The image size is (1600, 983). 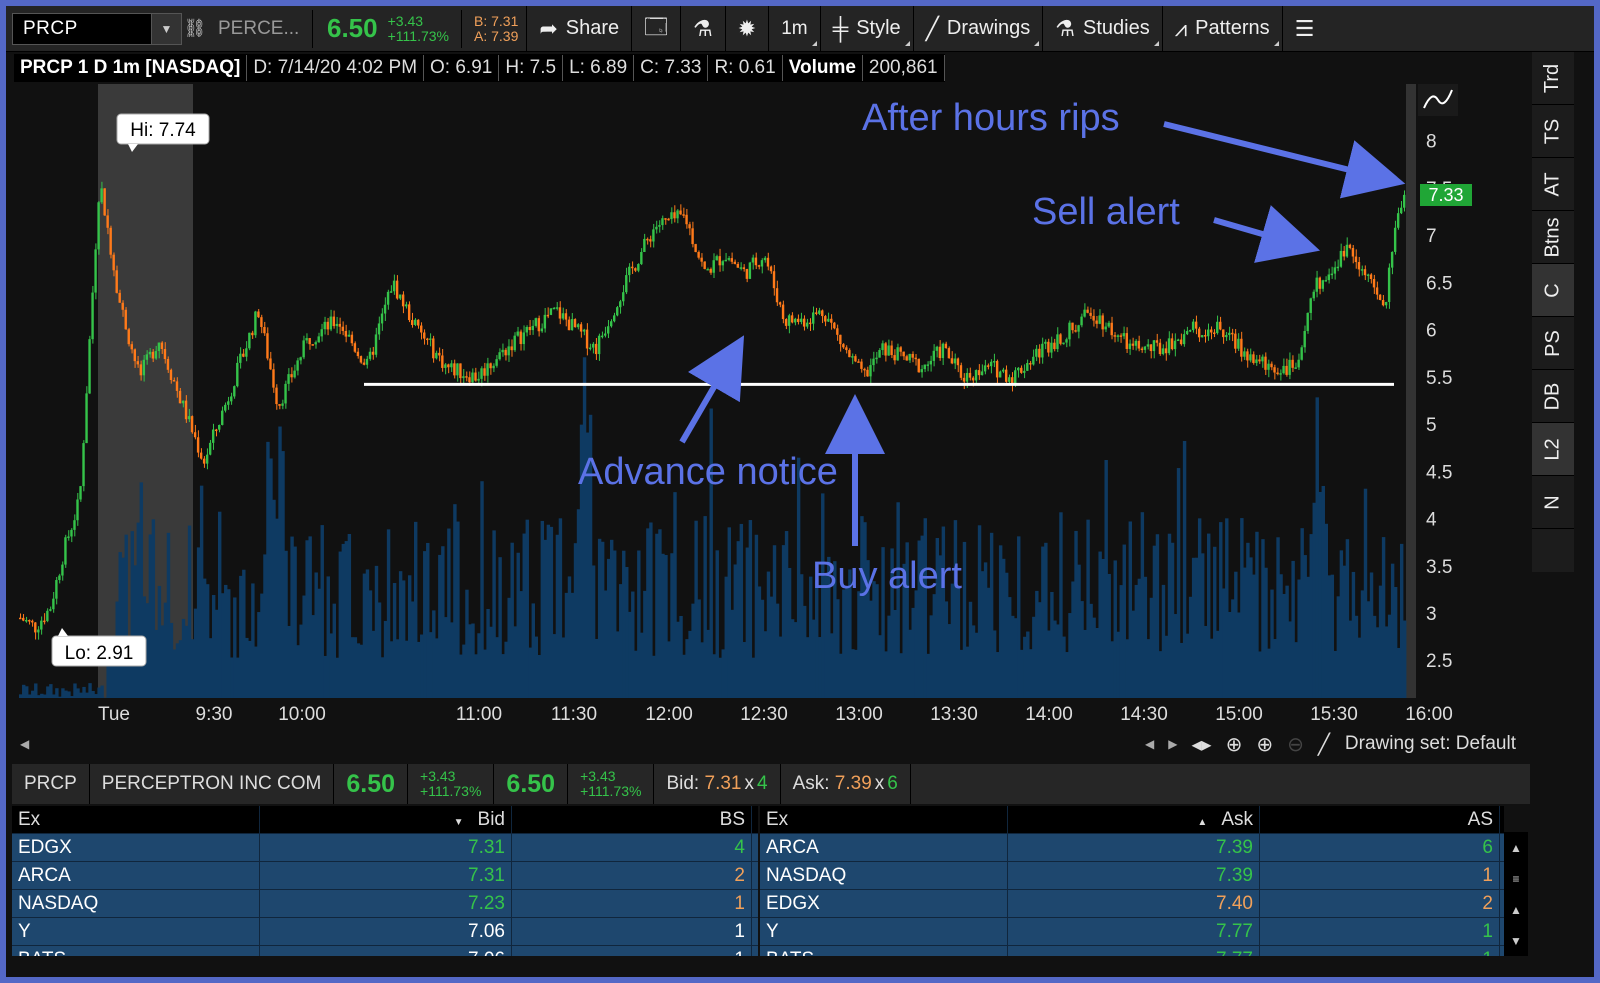 What do you see at coordinates (386, 820) in the screenshot?
I see `bid-header-price: ▼ Bid` at bounding box center [386, 820].